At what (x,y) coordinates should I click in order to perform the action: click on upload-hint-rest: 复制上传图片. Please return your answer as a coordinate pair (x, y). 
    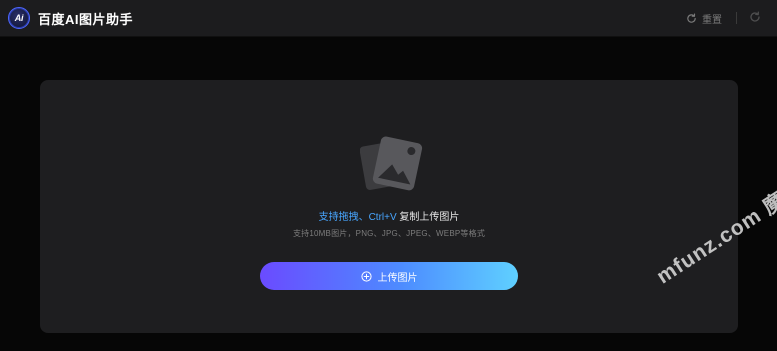
    Looking at the image, I should click on (428, 217).